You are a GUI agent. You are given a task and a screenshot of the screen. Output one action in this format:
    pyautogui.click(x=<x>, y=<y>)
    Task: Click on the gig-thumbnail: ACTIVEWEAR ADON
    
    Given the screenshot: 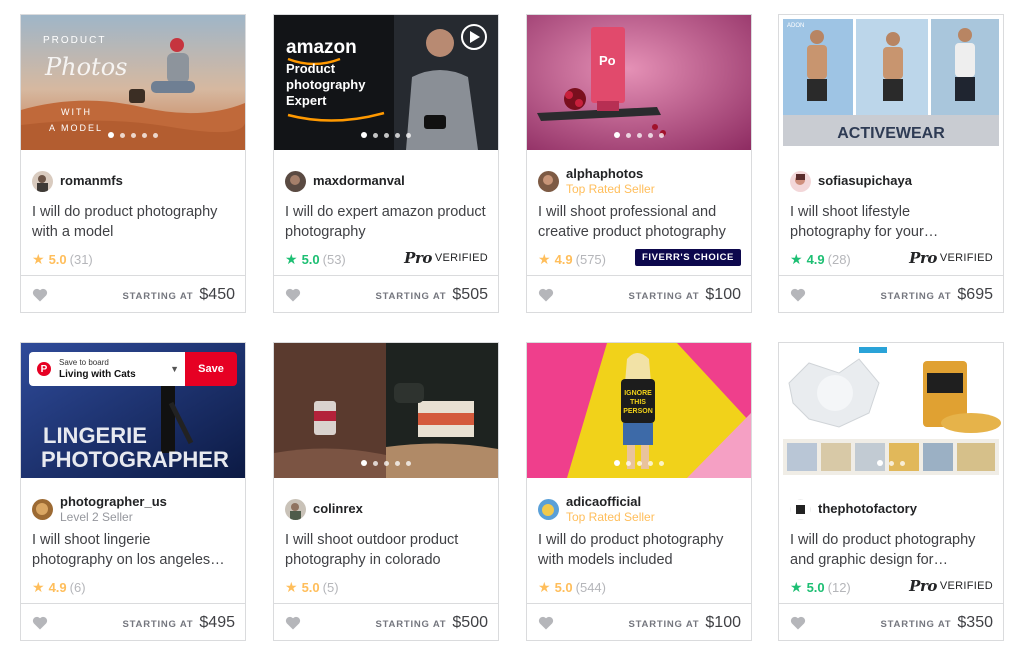 What is the action you would take?
    pyautogui.click(x=891, y=82)
    